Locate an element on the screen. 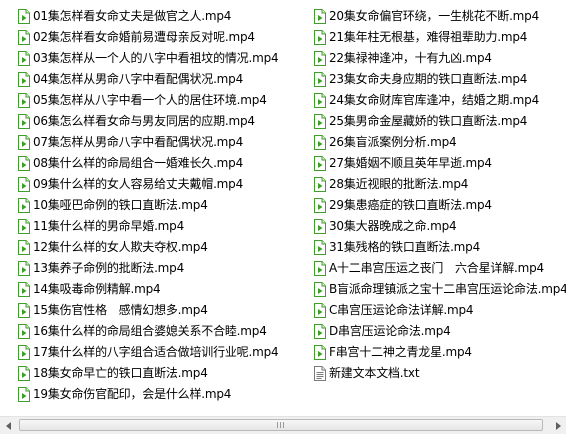  file-item: A十二串宫压运之丧门 六合星详解.mp4 is located at coordinates (440, 268).